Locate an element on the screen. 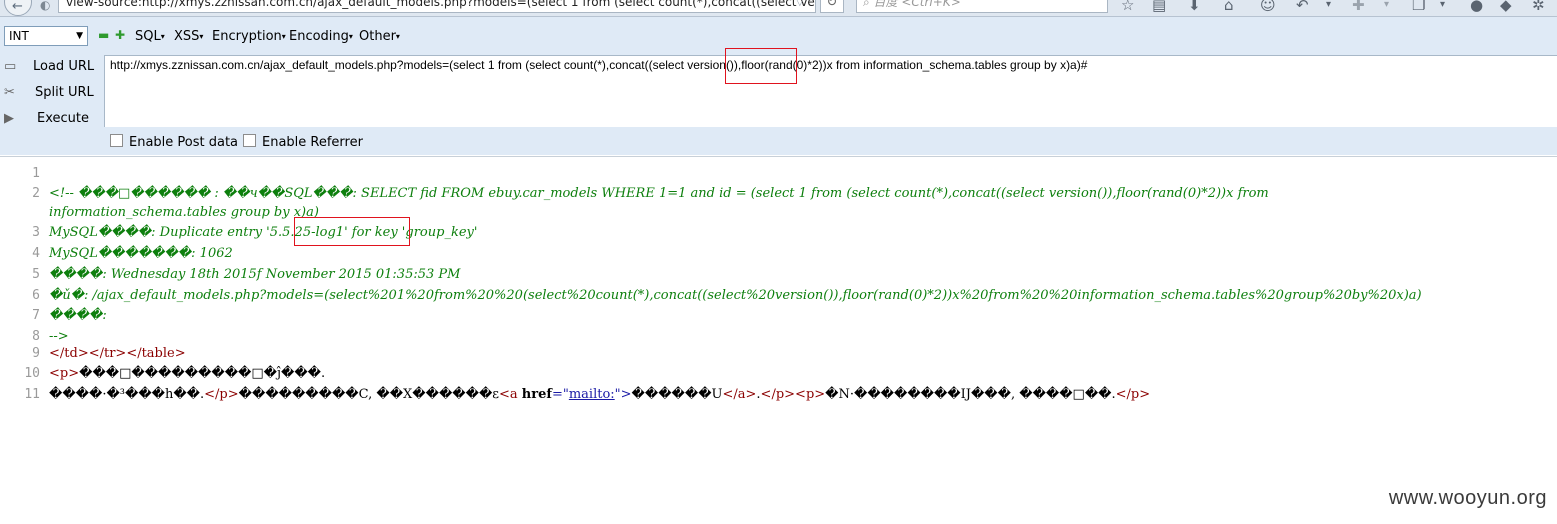 Image resolution: width=1557 pixels, height=524 pixels. back-arrow-icon: ← is located at coordinates (17, 7).